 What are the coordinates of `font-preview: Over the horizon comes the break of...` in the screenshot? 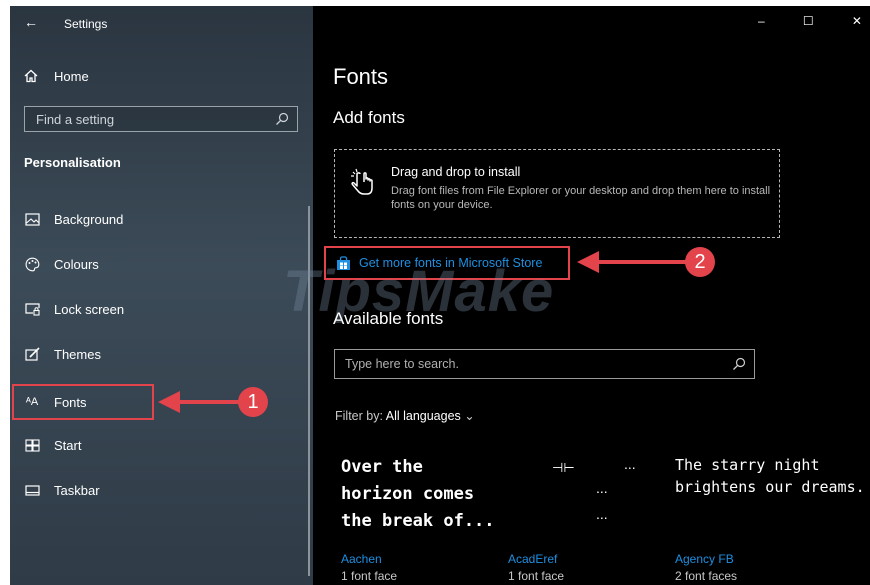 It's located at (421, 501).